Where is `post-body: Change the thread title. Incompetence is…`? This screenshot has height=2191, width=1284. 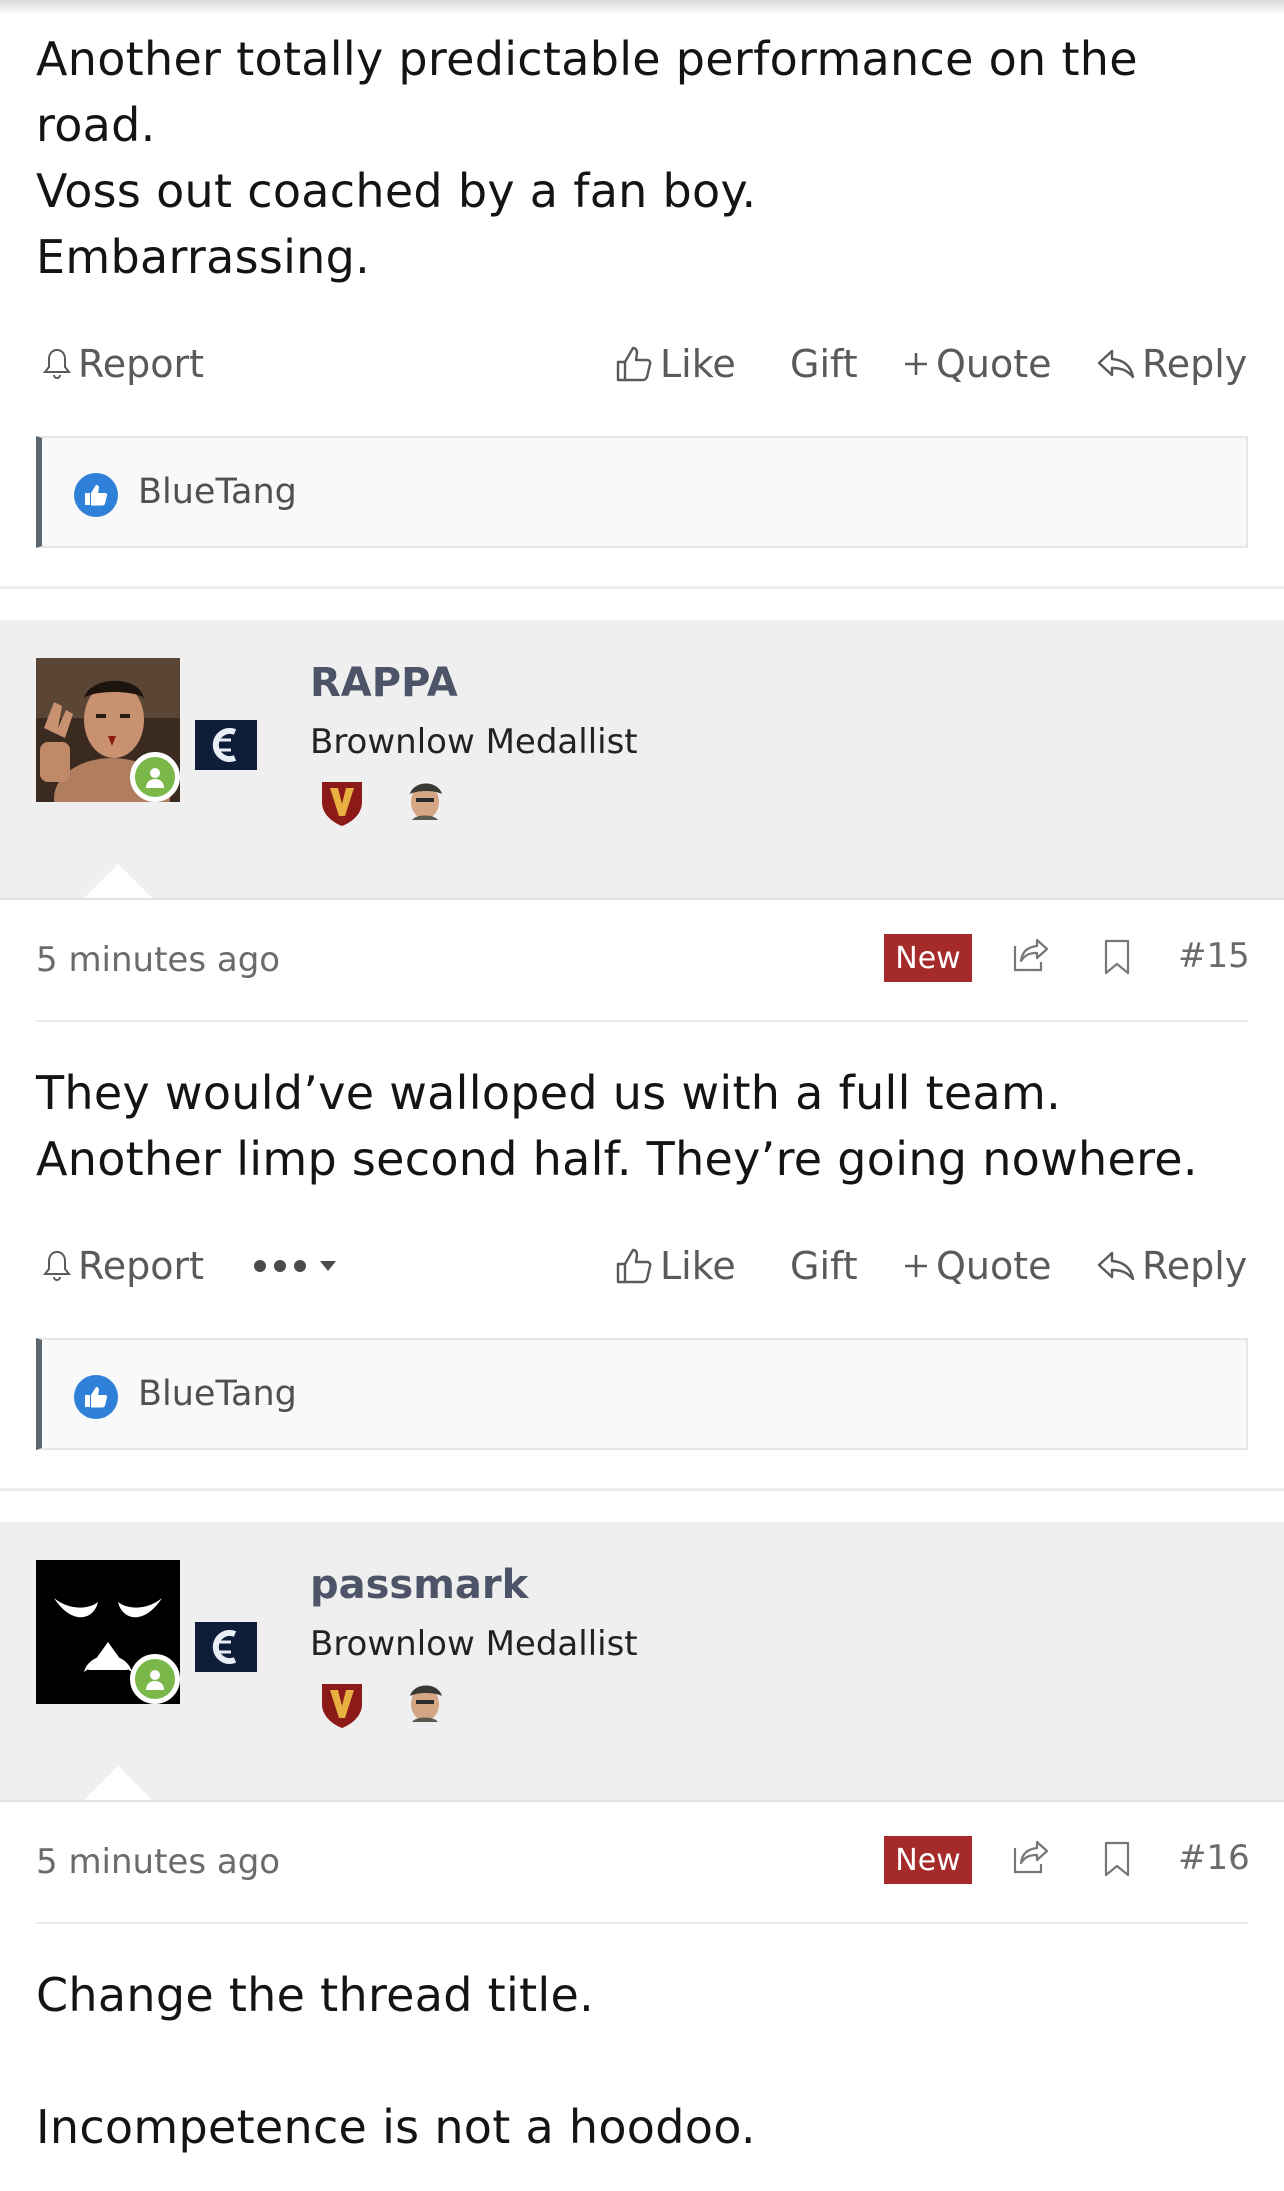 post-body: Change the thread title. Incompetence is… is located at coordinates (396, 2061).